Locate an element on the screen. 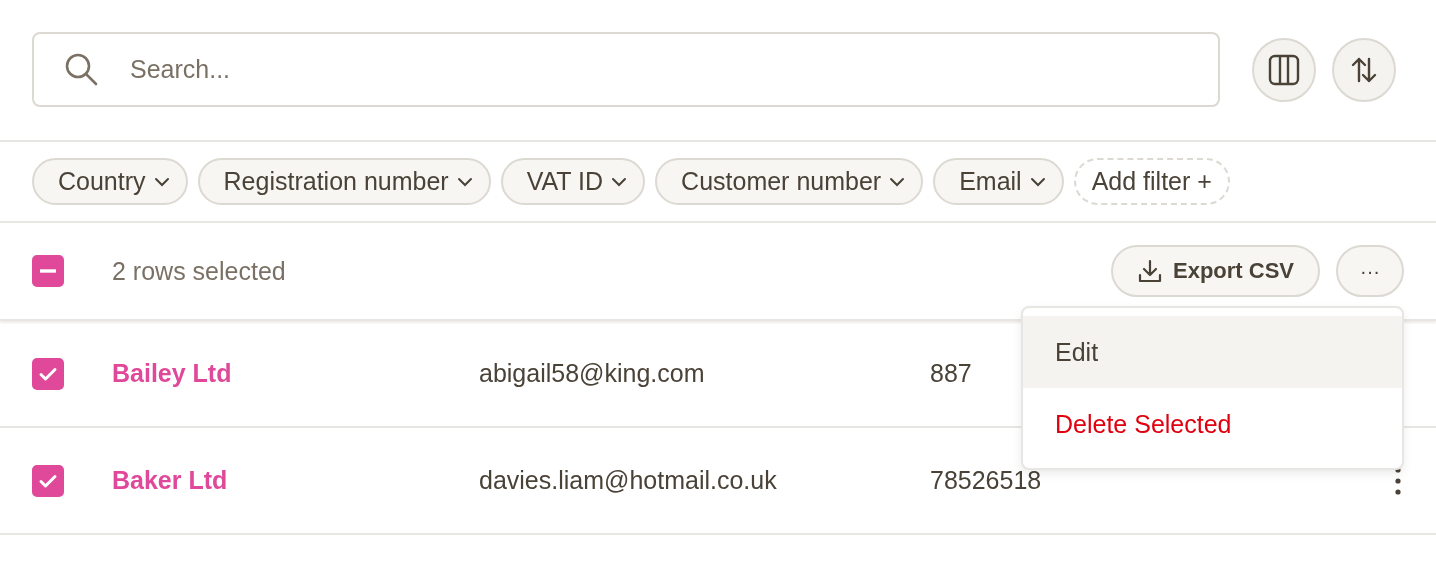 This screenshot has width=1436, height=564. email-text: davies.liam@hotmail.co.uk is located at coordinates (628, 480).